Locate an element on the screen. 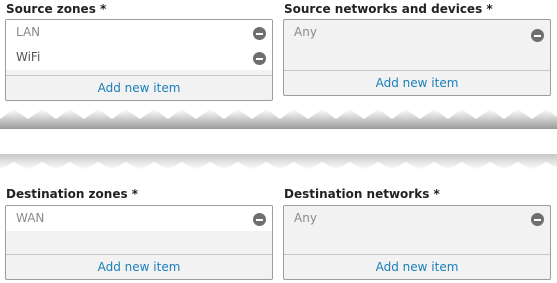  destination-zone-item-wan: WAN is located at coordinates (139, 218).